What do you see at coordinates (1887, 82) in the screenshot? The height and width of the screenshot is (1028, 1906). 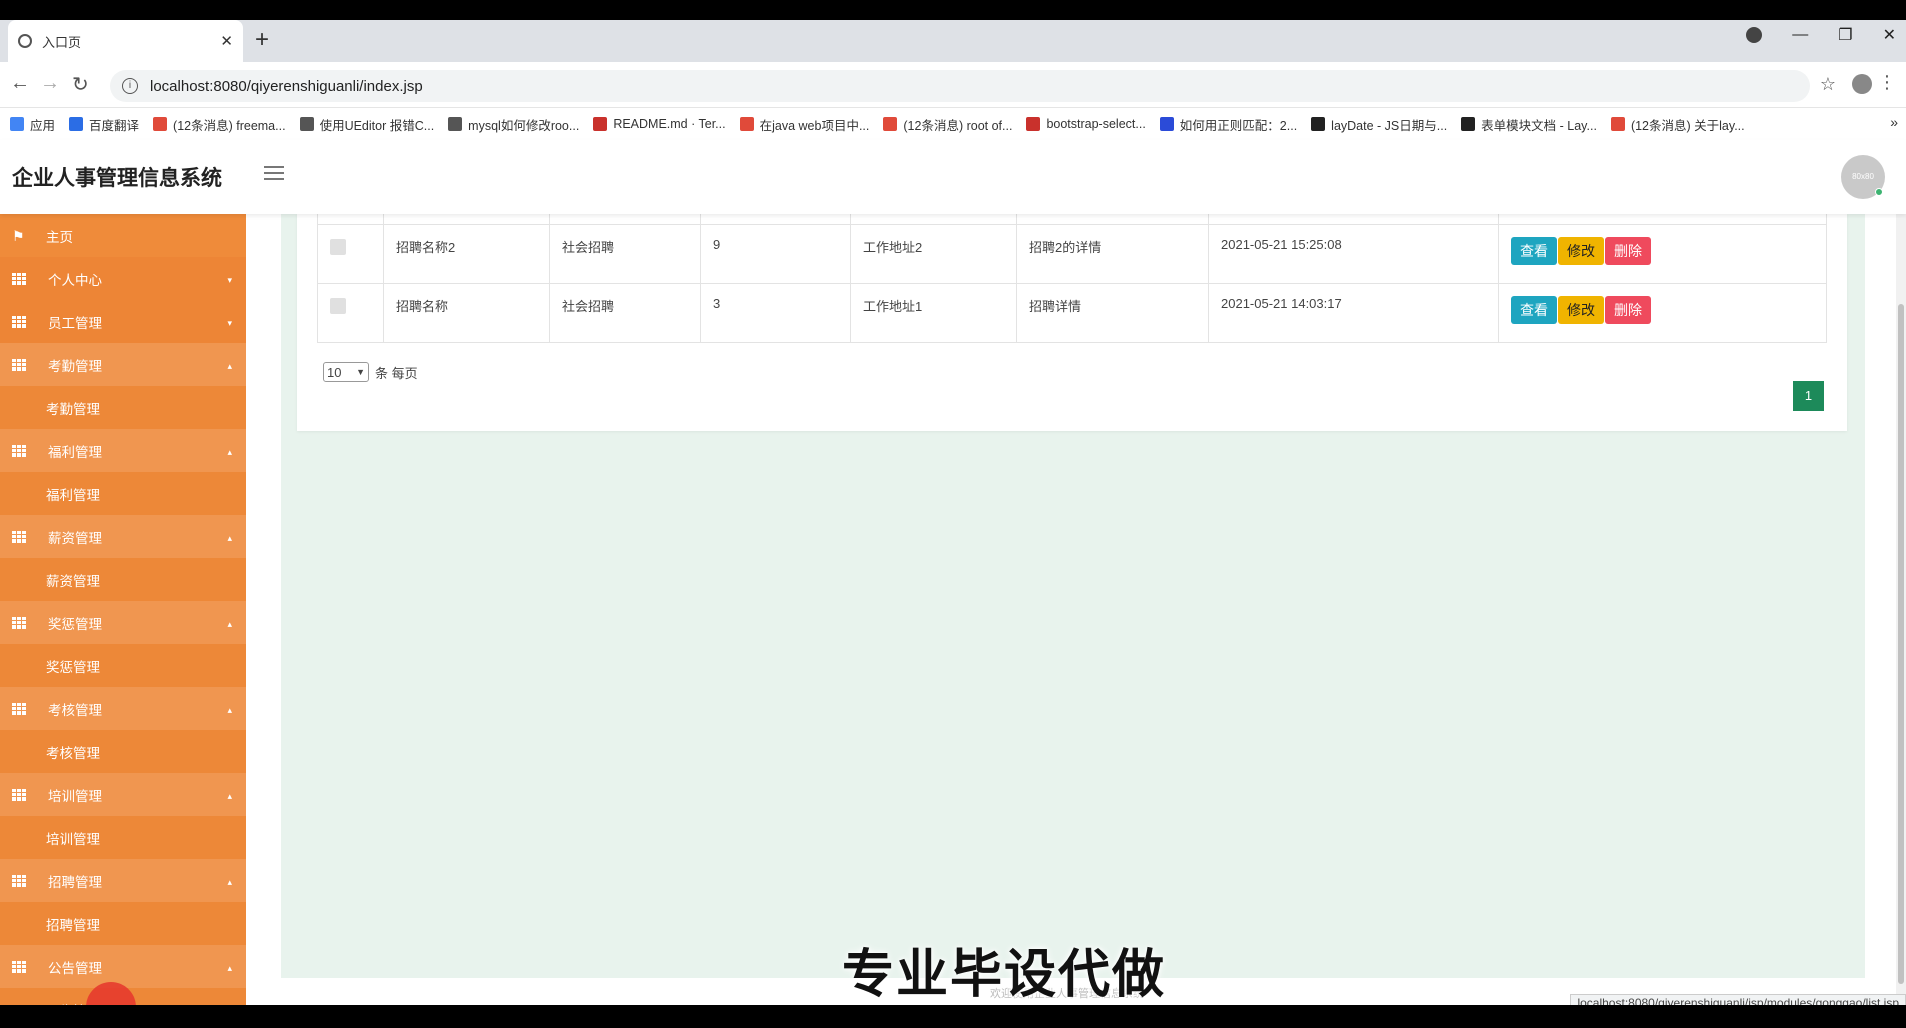 I see `menu-icon: ⋮` at bounding box center [1887, 82].